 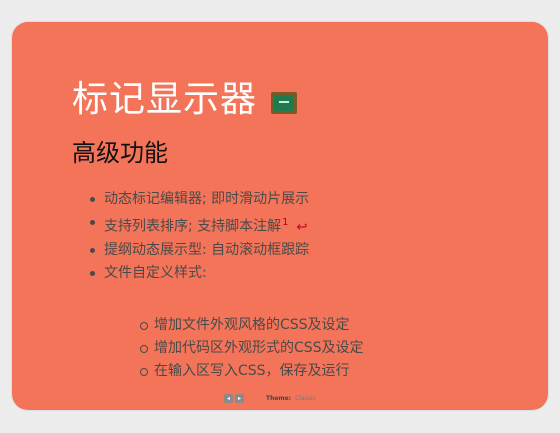 I want to click on sub-list-item-text: 增加文件外观风格的CSS及设定, so click(x=252, y=325).